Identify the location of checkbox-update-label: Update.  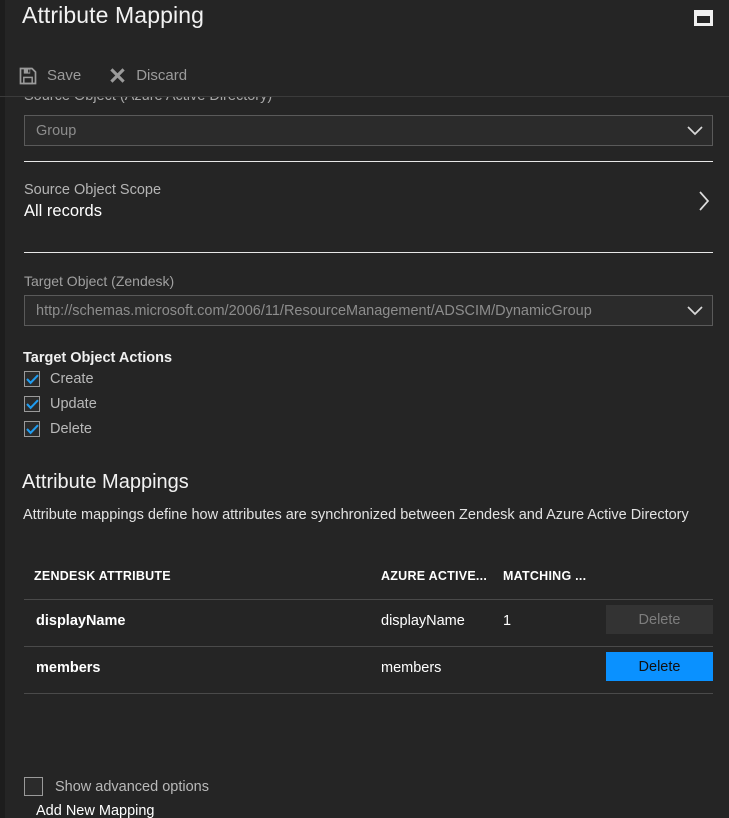
(73, 404).